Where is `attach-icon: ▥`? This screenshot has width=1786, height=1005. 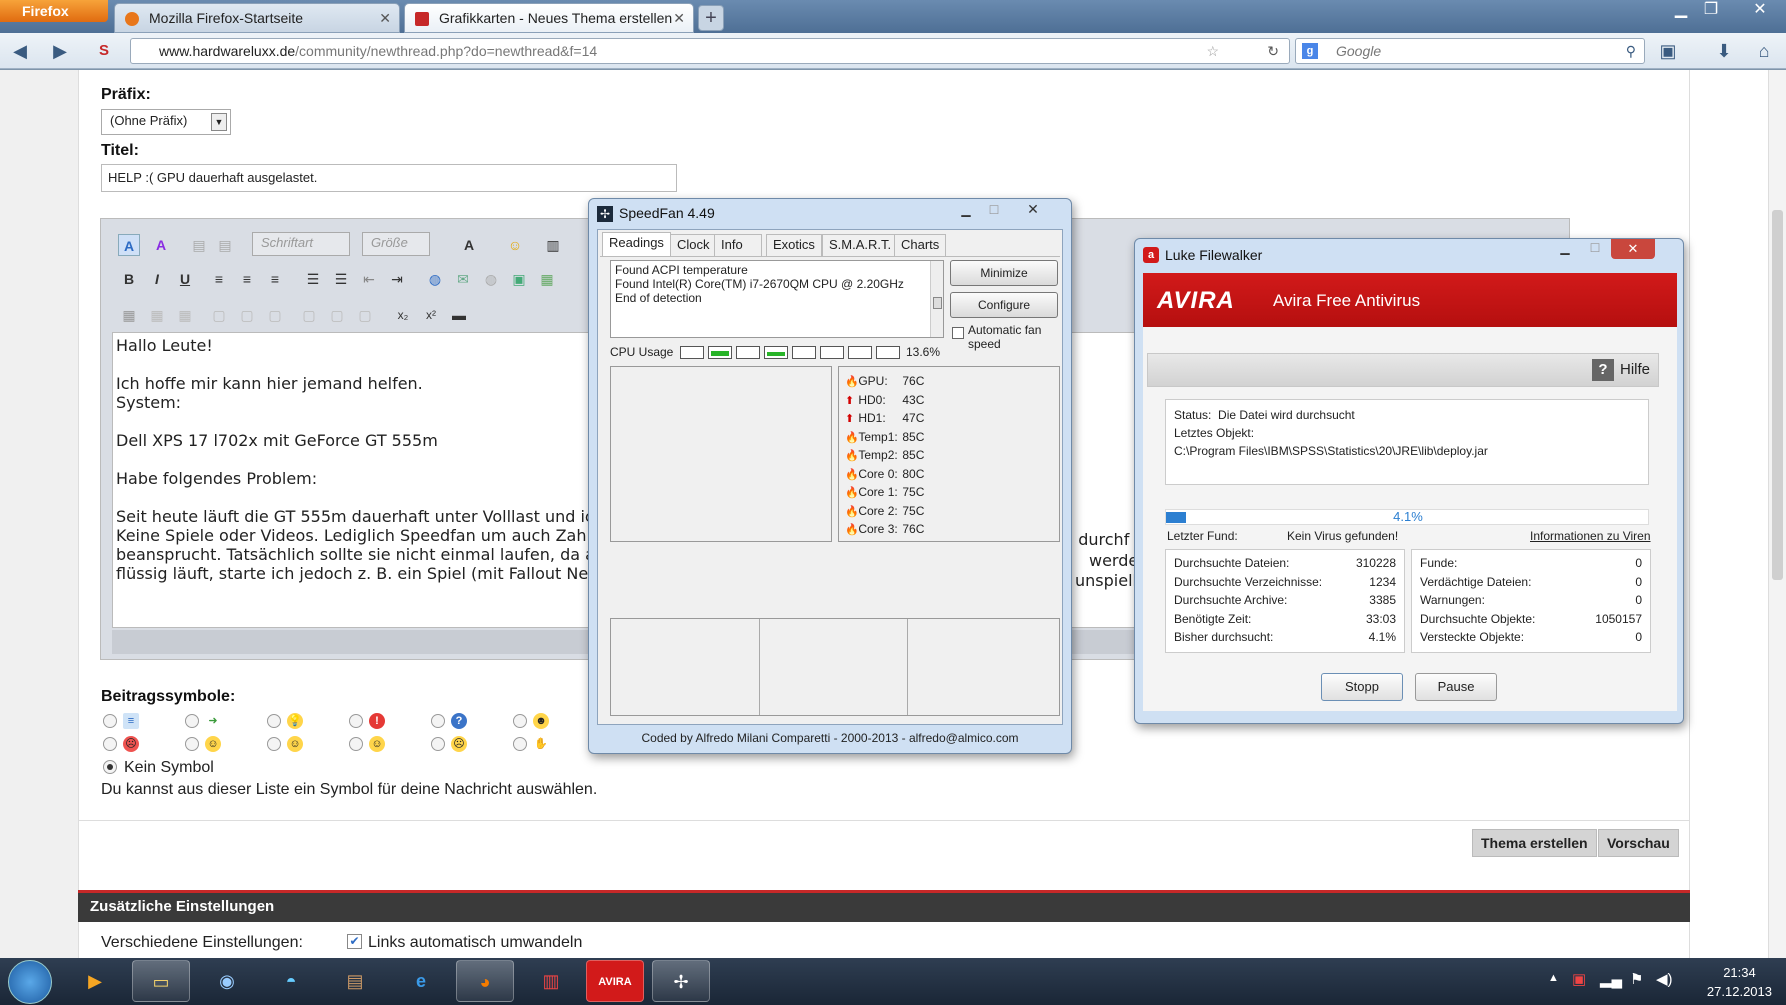
attach-icon: ▥ is located at coordinates (553, 245).